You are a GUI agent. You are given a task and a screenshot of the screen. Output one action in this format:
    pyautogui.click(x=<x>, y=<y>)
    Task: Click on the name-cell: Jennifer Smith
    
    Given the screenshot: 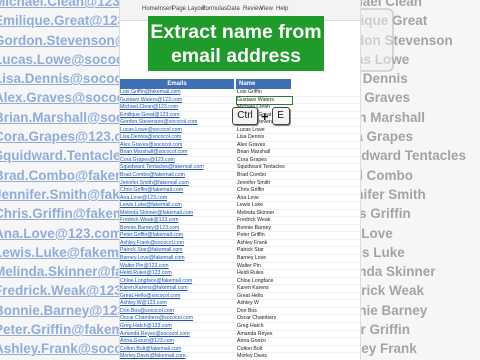 What is the action you would take?
    pyautogui.click(x=264, y=183)
    